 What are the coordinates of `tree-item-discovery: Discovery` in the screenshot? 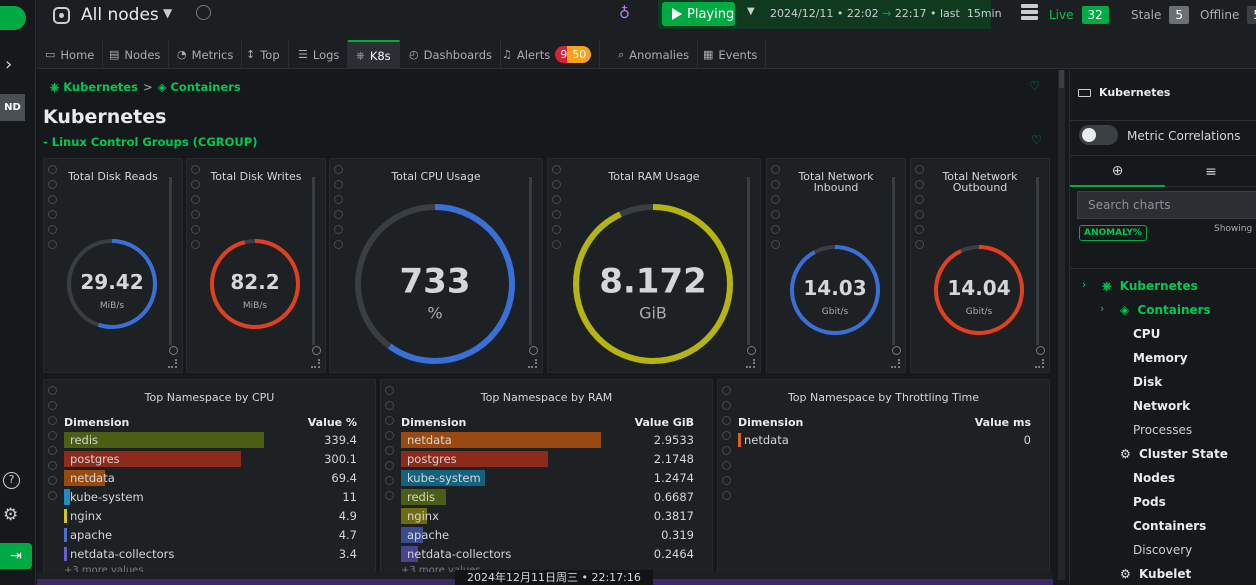 It's located at (1162, 550).